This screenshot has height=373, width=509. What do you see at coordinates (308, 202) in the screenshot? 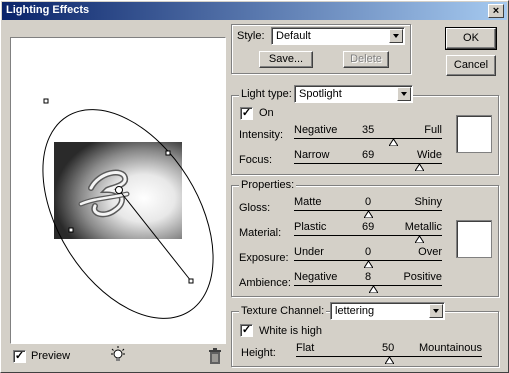
I see `gloss-min-label: Matte` at bounding box center [308, 202].